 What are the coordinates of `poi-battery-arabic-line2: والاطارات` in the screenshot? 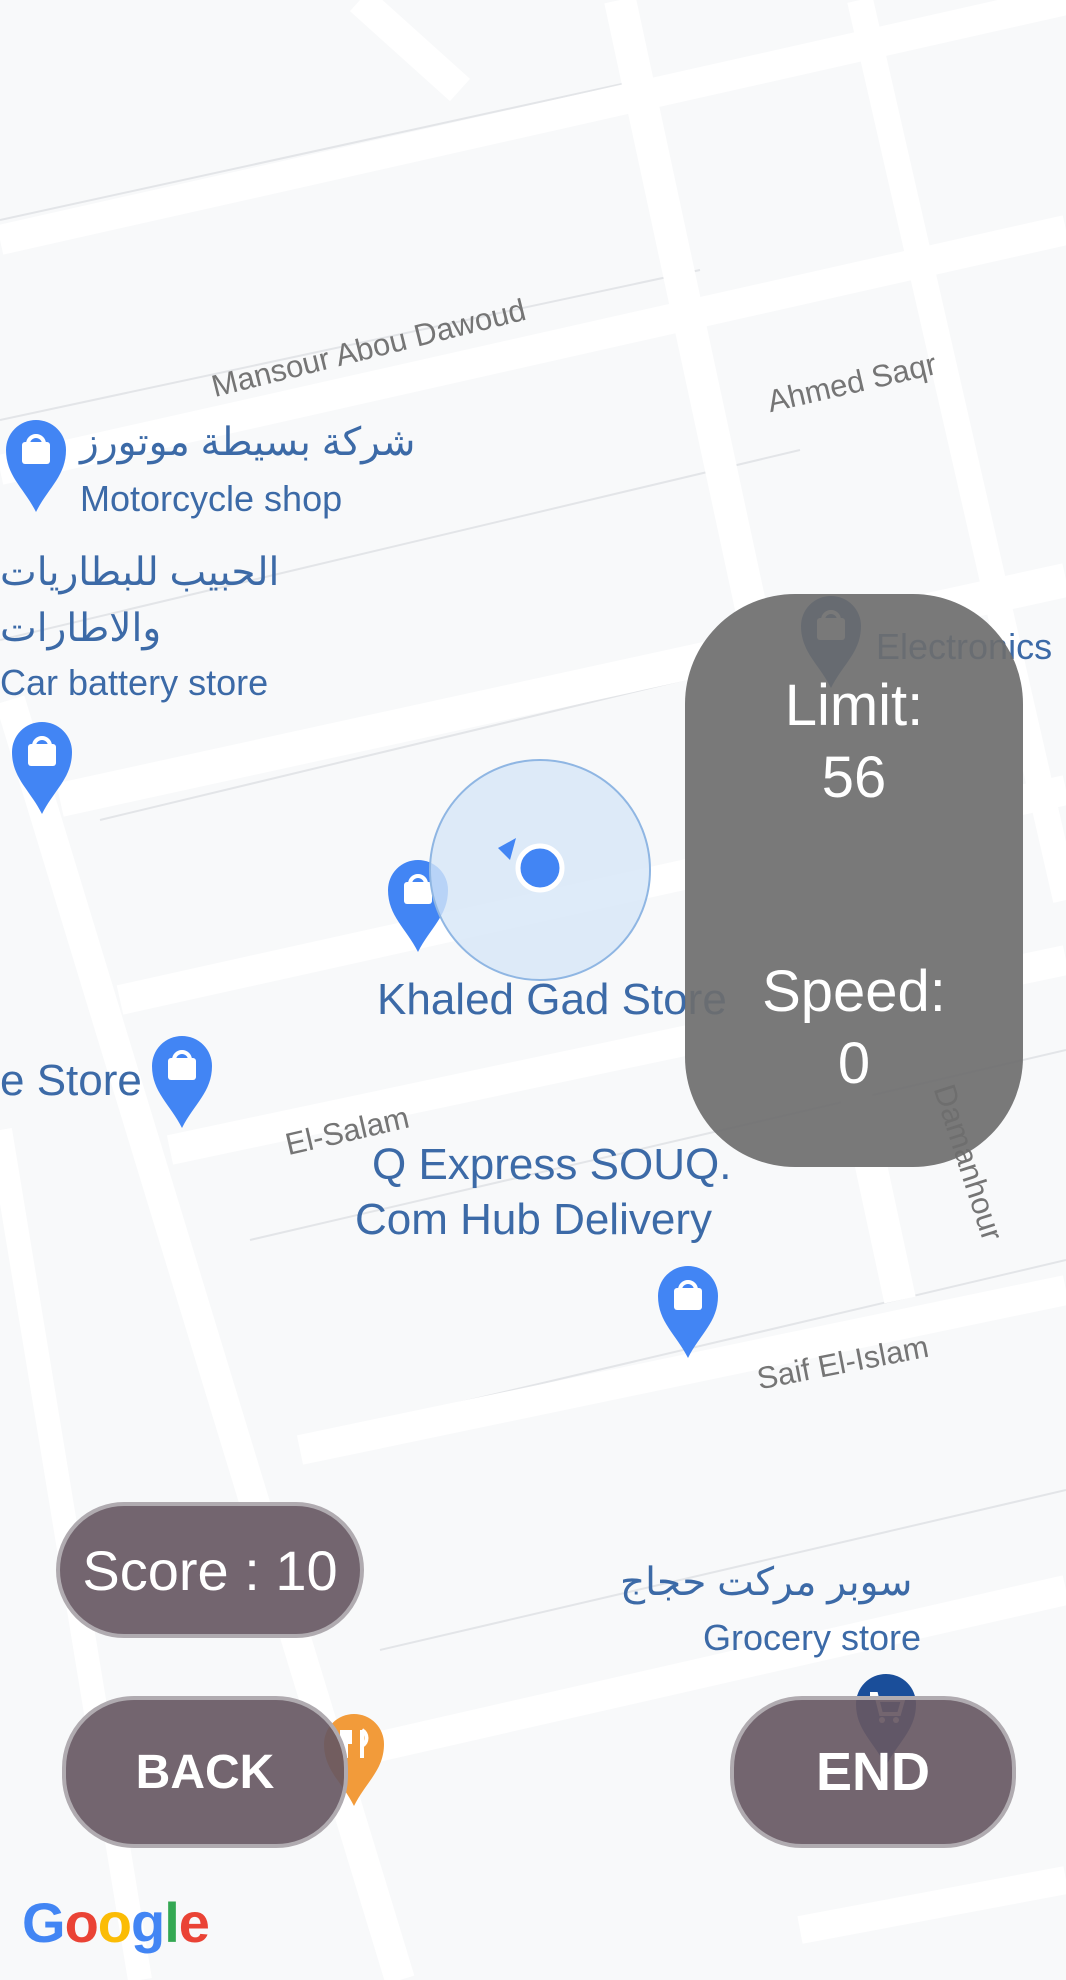 It's located at (80, 628).